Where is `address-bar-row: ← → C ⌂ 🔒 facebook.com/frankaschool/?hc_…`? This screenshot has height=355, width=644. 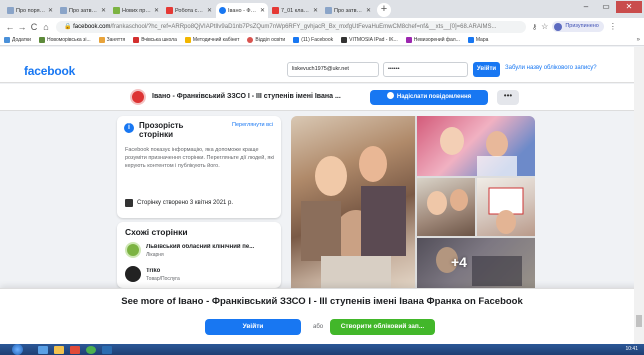 address-bar-row: ← → C ⌂ 🔒 facebook.com/frankaschool/?hc_… is located at coordinates (322, 26).